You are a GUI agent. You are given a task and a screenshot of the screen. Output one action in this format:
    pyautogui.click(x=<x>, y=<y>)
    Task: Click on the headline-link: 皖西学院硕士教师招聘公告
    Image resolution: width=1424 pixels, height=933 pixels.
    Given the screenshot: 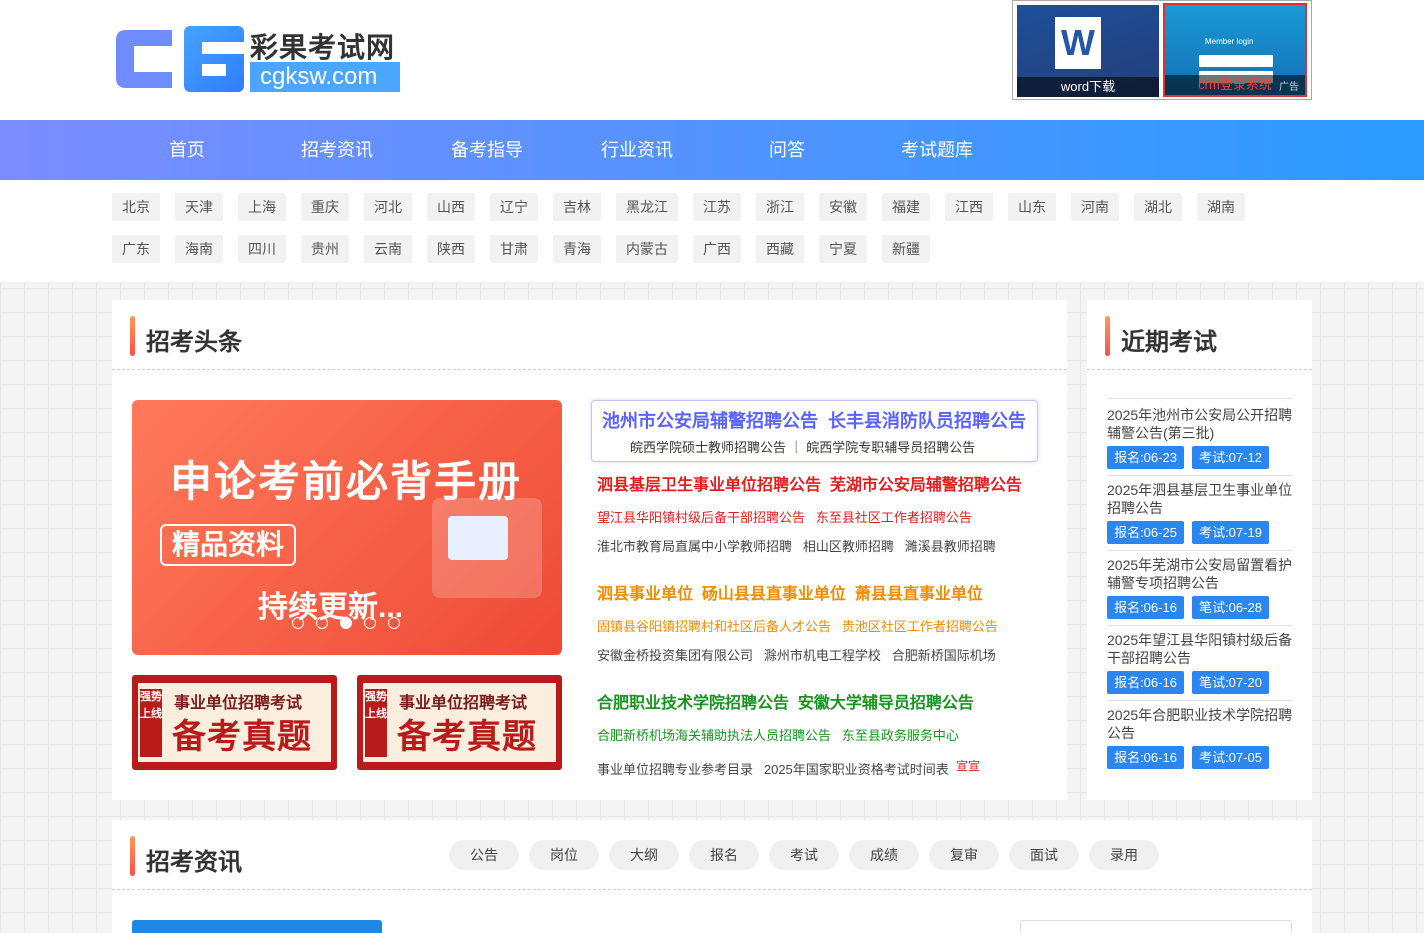 What is the action you would take?
    pyautogui.click(x=708, y=447)
    